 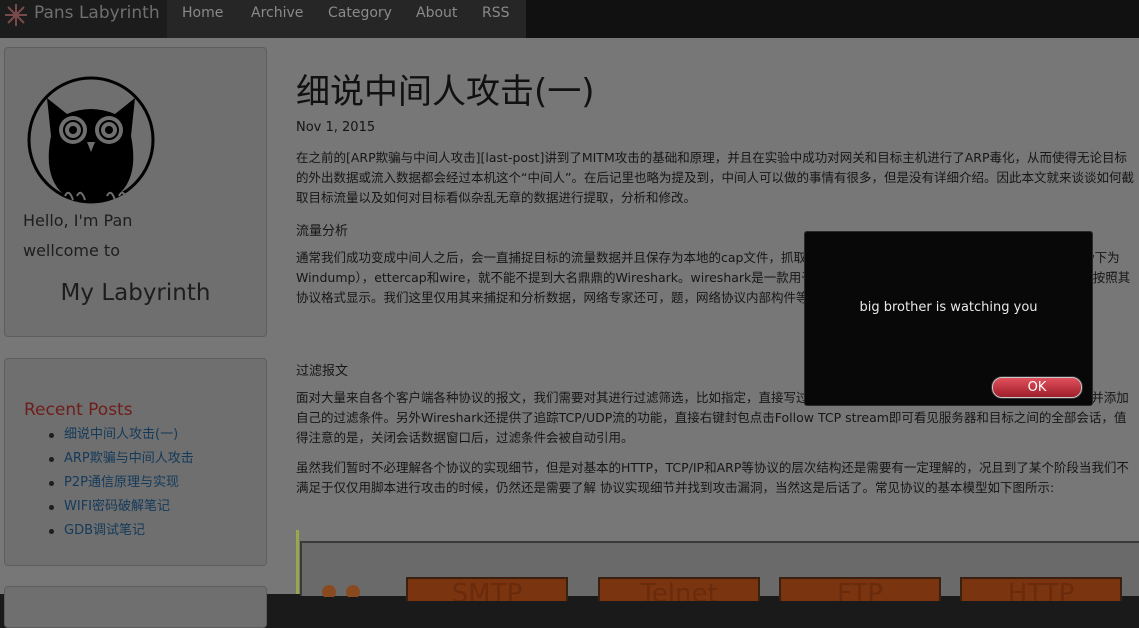 I want to click on nav-rss: RSS, so click(x=496, y=13).